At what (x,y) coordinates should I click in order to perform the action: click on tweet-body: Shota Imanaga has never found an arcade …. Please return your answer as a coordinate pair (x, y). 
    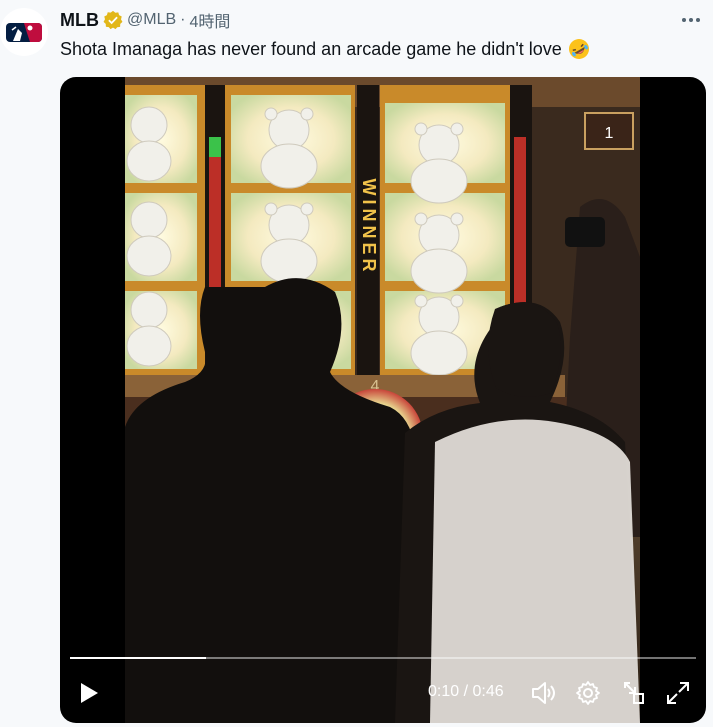
    Looking at the image, I should click on (311, 48).